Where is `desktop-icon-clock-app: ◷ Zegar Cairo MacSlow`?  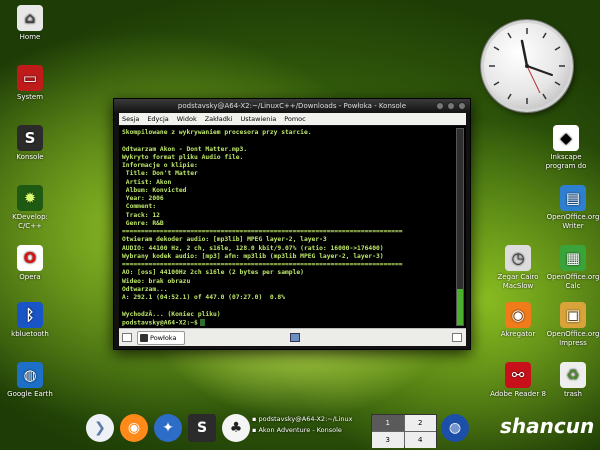 desktop-icon-clock-app: ◷ Zegar Cairo MacSlow is located at coordinates (518, 268).